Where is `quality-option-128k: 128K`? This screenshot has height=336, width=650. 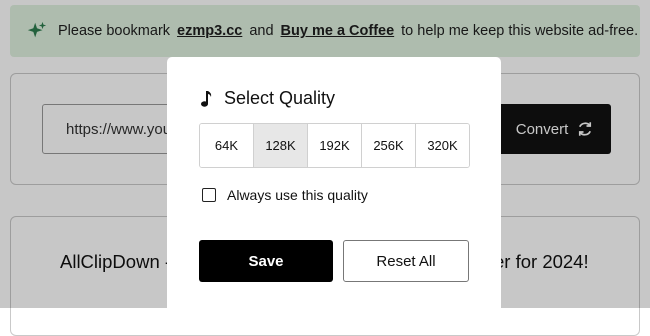
quality-option-128k: 128K is located at coordinates (281, 145).